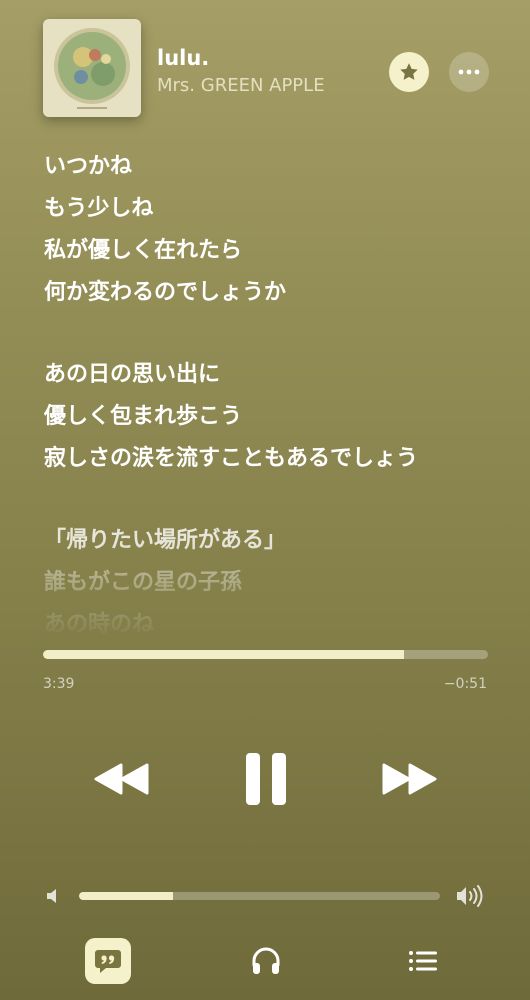  I want to click on lyric-line: いつかね, so click(279, 167).